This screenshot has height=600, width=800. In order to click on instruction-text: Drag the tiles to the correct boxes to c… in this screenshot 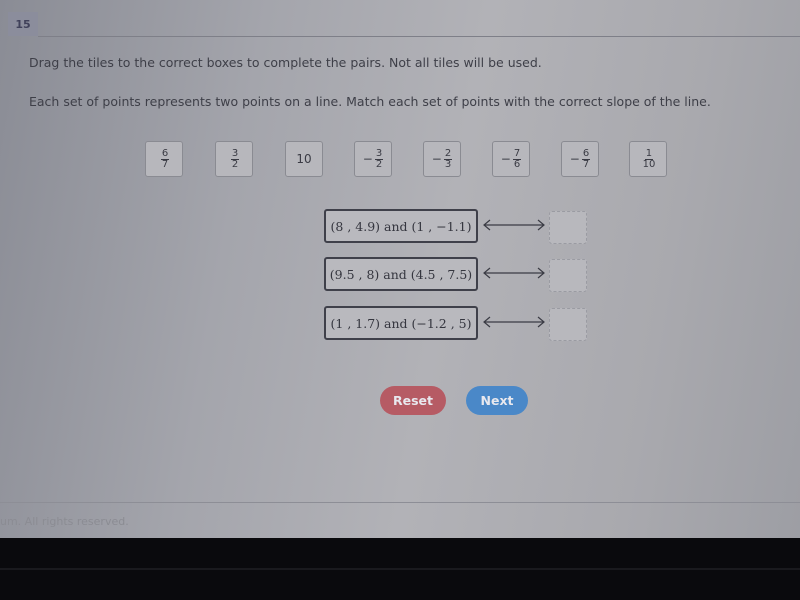, I will do `click(285, 62)`.